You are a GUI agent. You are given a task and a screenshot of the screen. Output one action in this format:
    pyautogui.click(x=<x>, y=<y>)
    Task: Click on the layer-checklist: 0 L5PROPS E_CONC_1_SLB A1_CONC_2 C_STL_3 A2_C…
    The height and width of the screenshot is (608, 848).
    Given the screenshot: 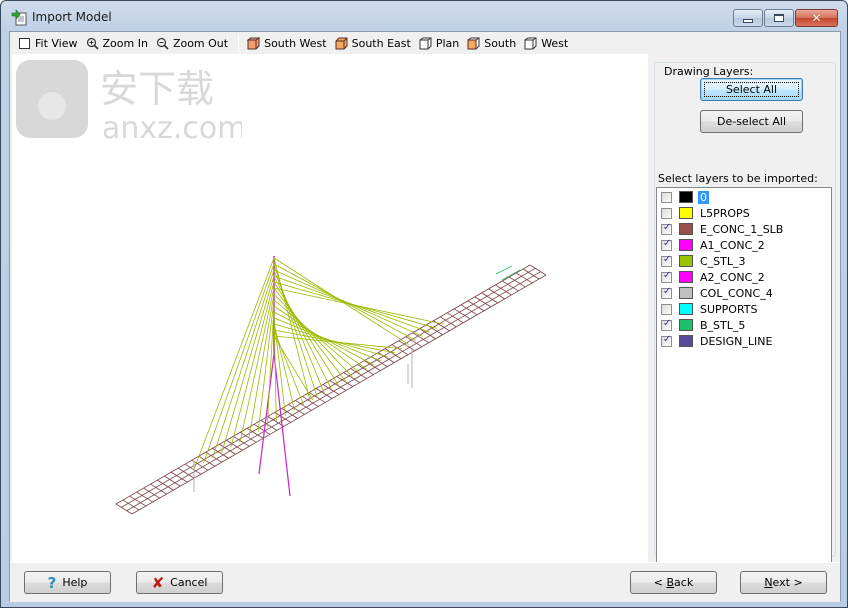 What is the action you would take?
    pyautogui.click(x=744, y=380)
    